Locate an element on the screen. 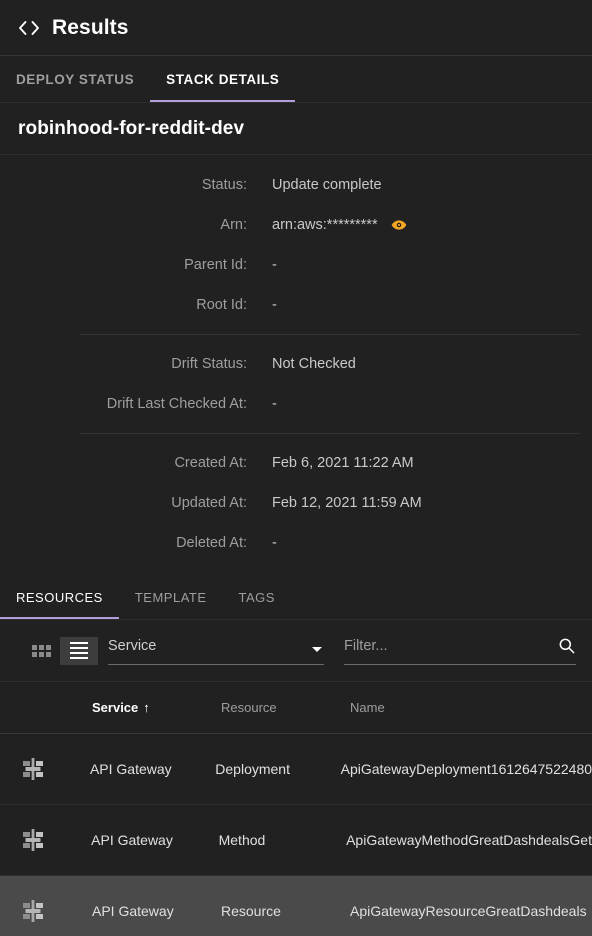 Image resolution: width=592 pixels, height=936 pixels. detail-row-drift-status: Drift Status: Not Checked is located at coordinates (296, 364).